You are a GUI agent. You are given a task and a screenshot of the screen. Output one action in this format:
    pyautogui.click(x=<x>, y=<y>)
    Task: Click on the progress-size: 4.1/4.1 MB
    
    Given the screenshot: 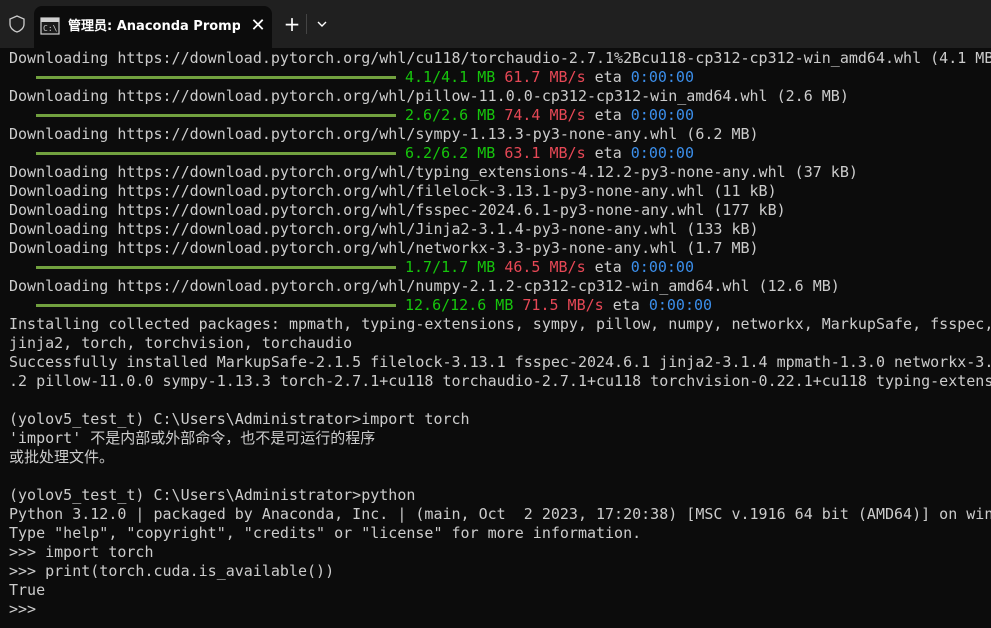 What is the action you would take?
    pyautogui.click(x=450, y=77)
    